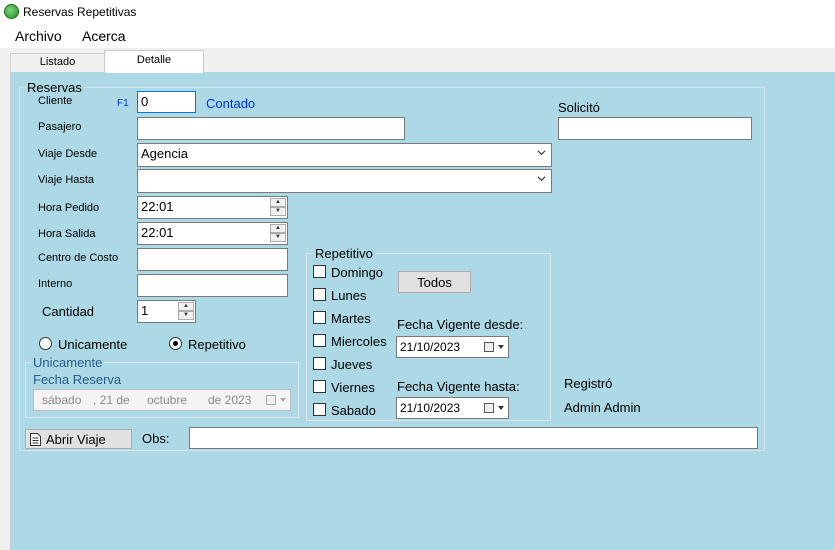  I want to click on solicito-label: Solicitó, so click(579, 107).